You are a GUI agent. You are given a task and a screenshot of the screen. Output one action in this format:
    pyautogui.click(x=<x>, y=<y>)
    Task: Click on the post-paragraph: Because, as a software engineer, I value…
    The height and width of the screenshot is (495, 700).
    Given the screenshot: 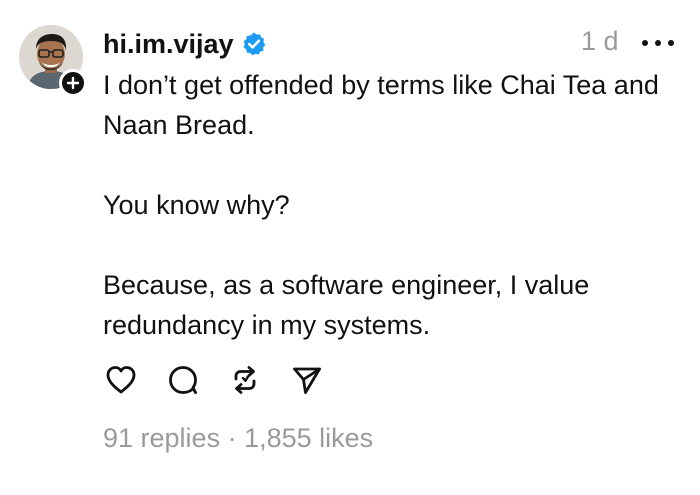 What is the action you would take?
    pyautogui.click(x=346, y=305)
    